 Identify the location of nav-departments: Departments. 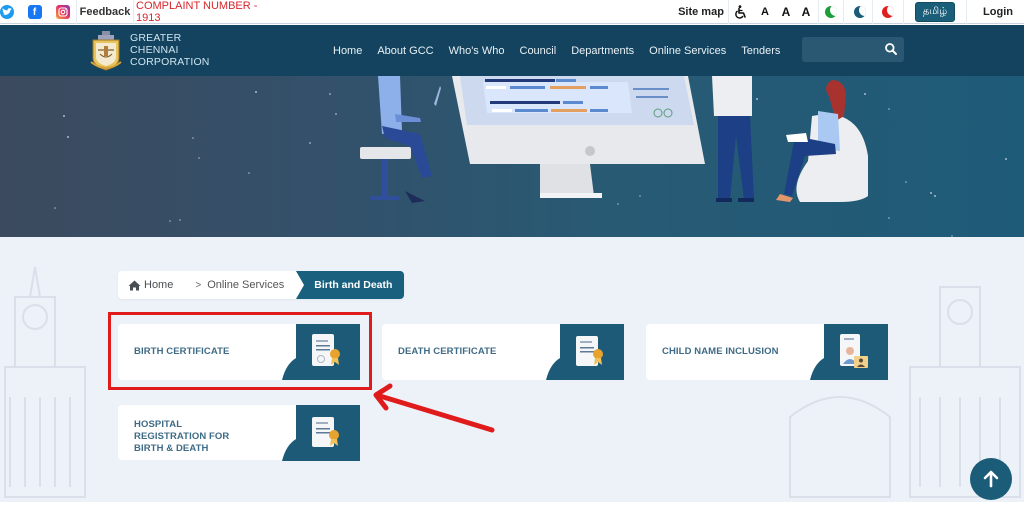
(602, 51).